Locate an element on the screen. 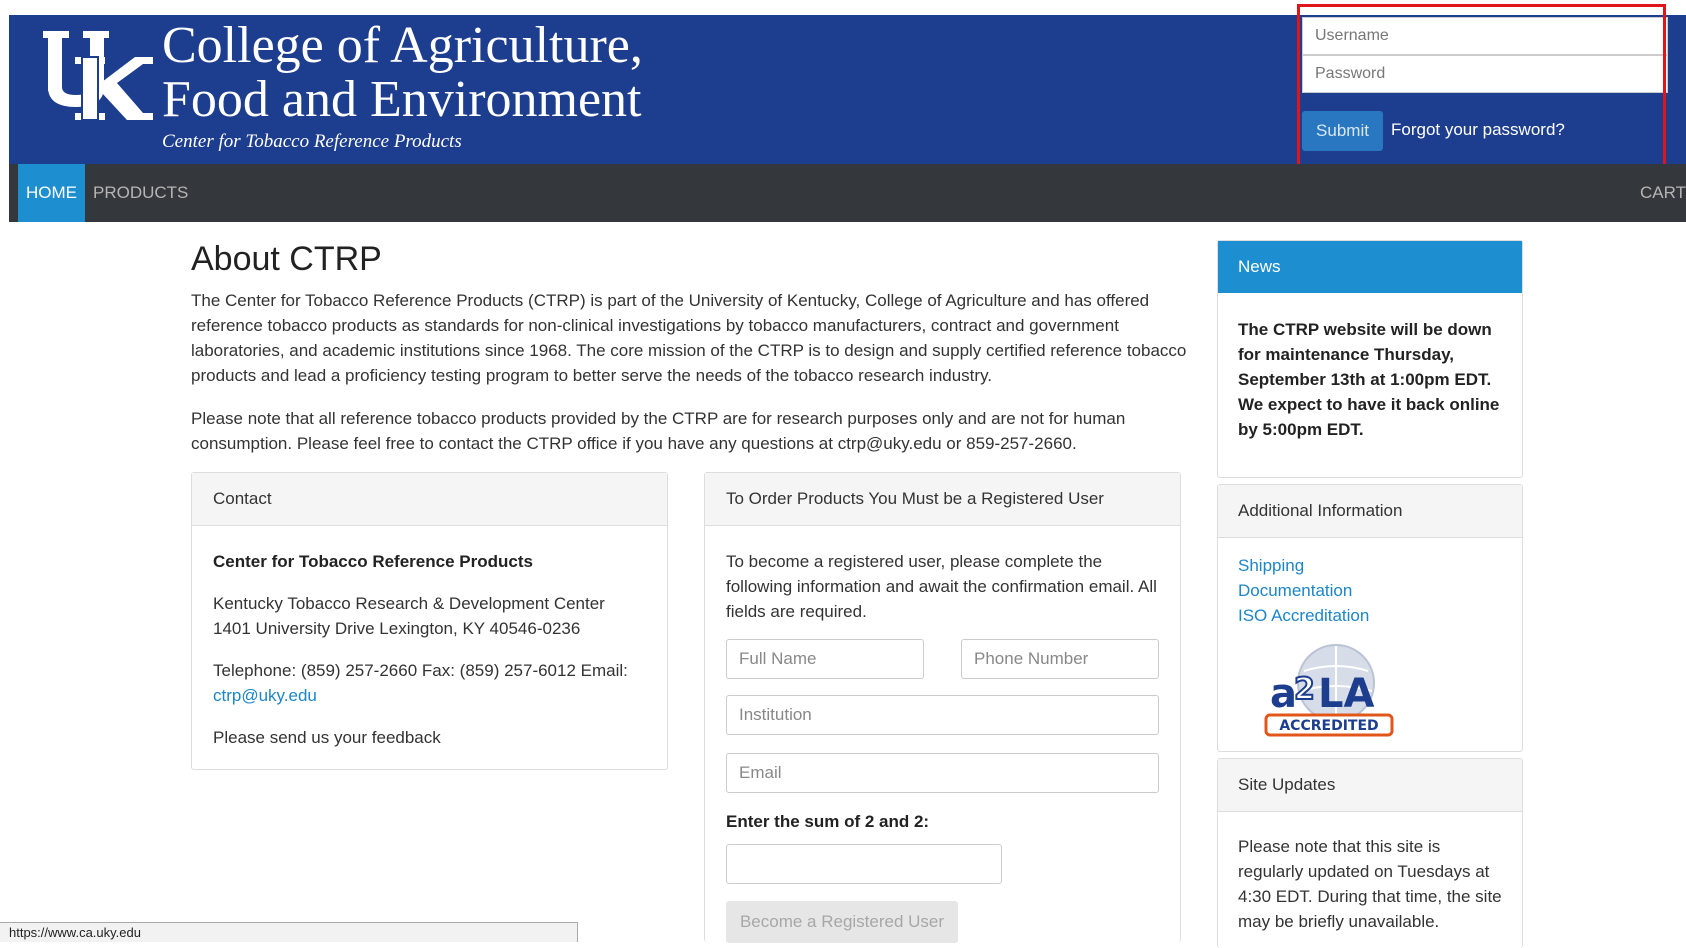 This screenshot has width=1686, height=948. a2la-accredited-badge-icon: a 2 LA ACCREDITED is located at coordinates (1324, 691).